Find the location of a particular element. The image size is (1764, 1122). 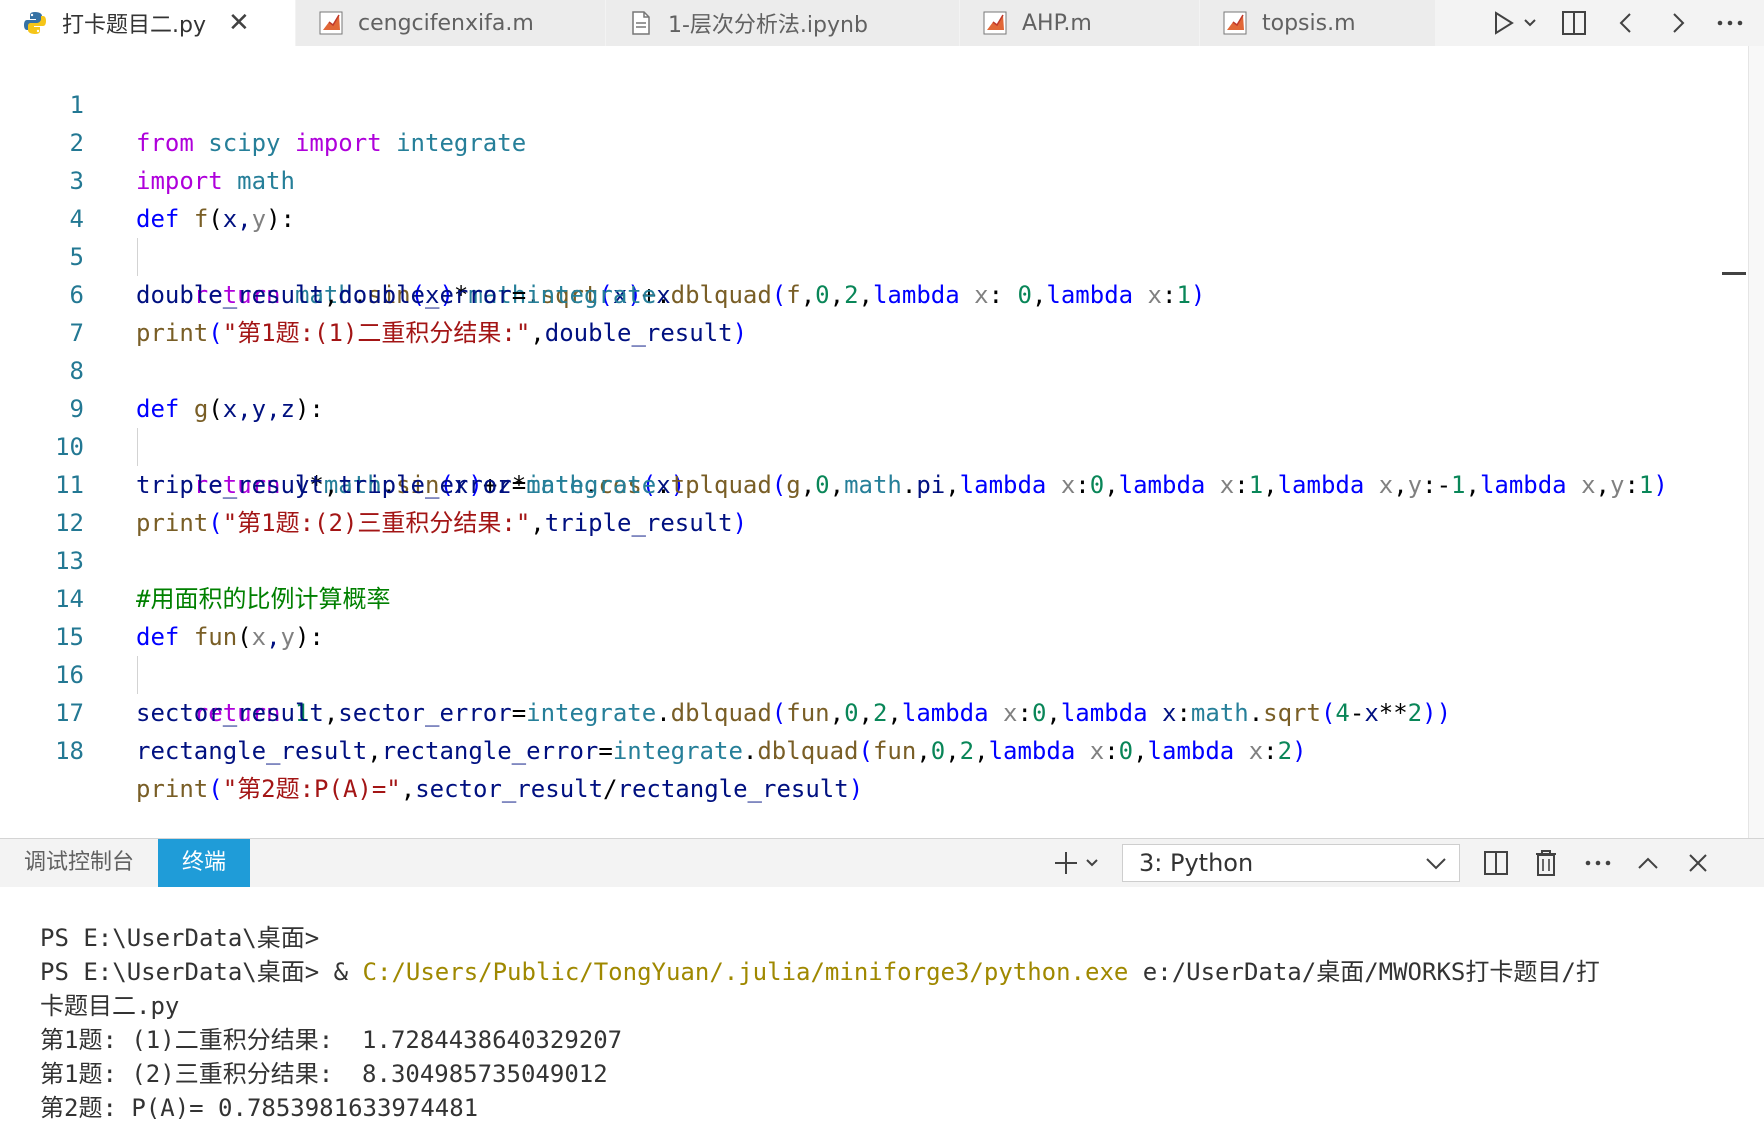

panel-more-button is located at coordinates (1598, 863).